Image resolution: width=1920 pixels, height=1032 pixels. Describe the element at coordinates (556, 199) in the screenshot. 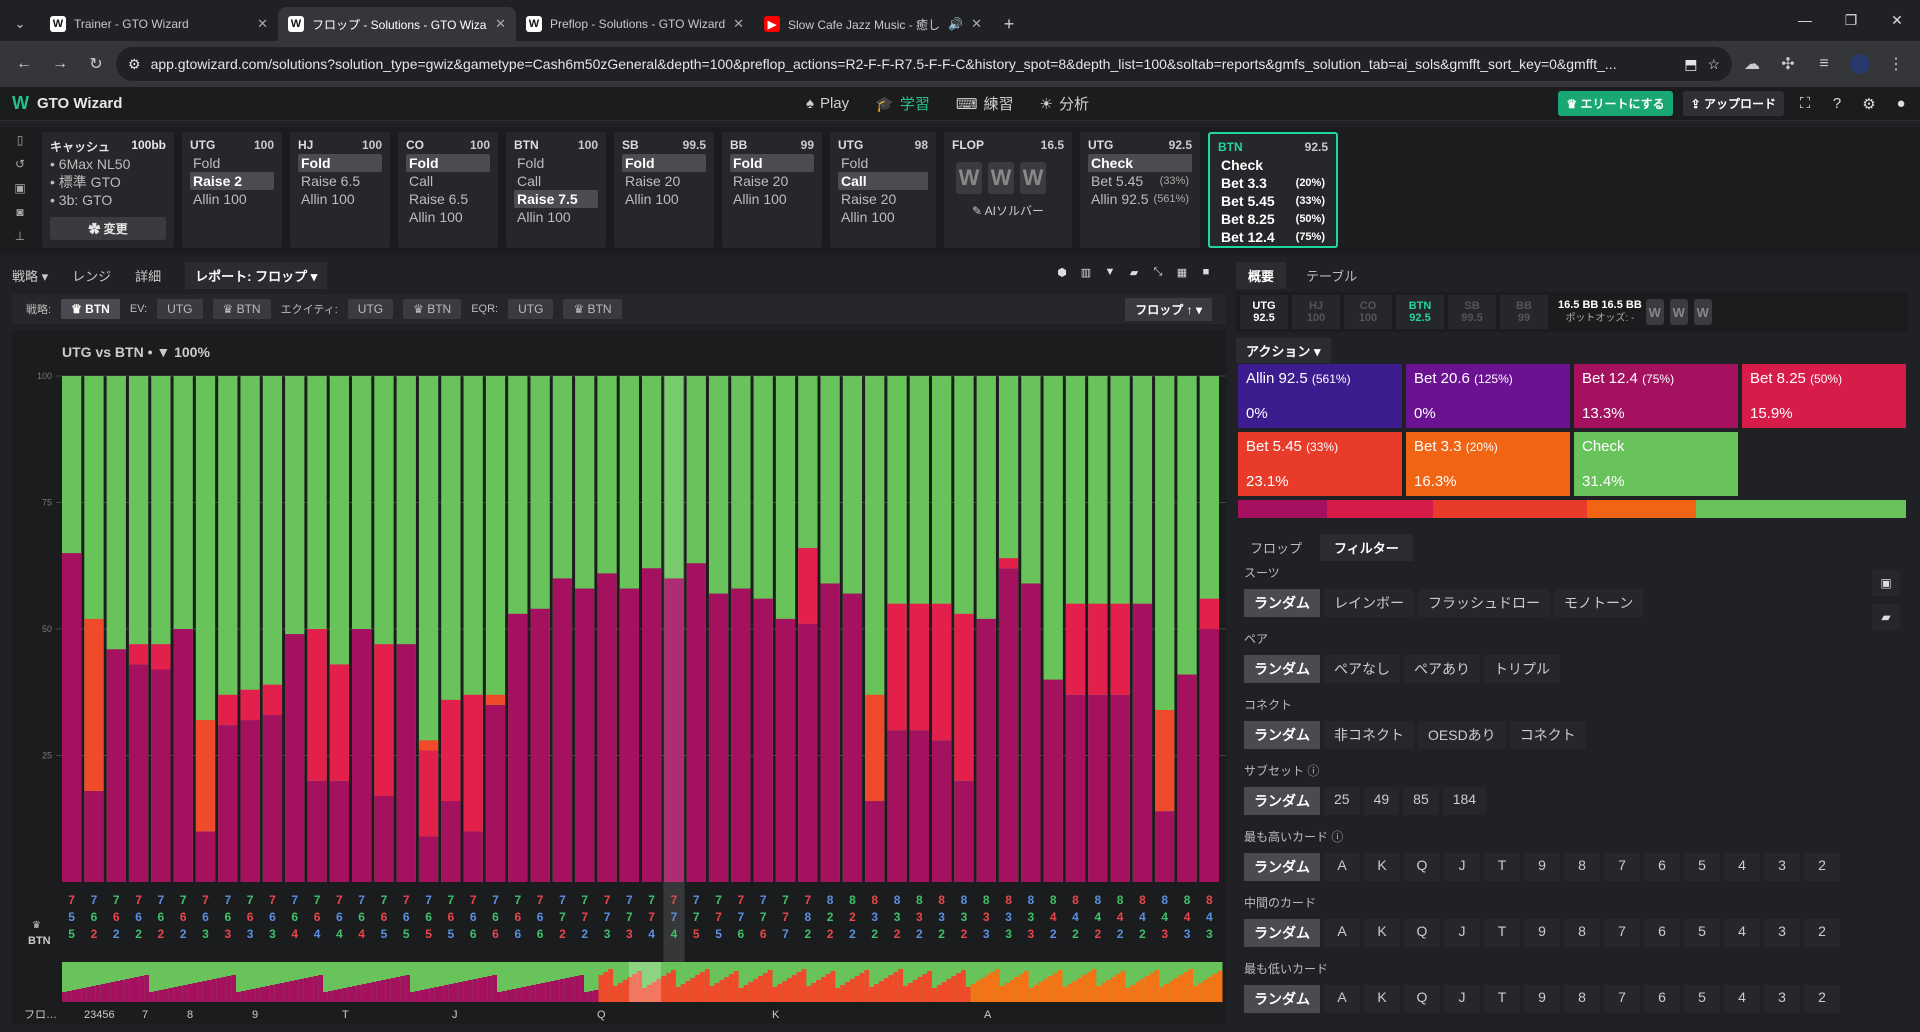

I see `spot-action: Raise 7.5` at that location.